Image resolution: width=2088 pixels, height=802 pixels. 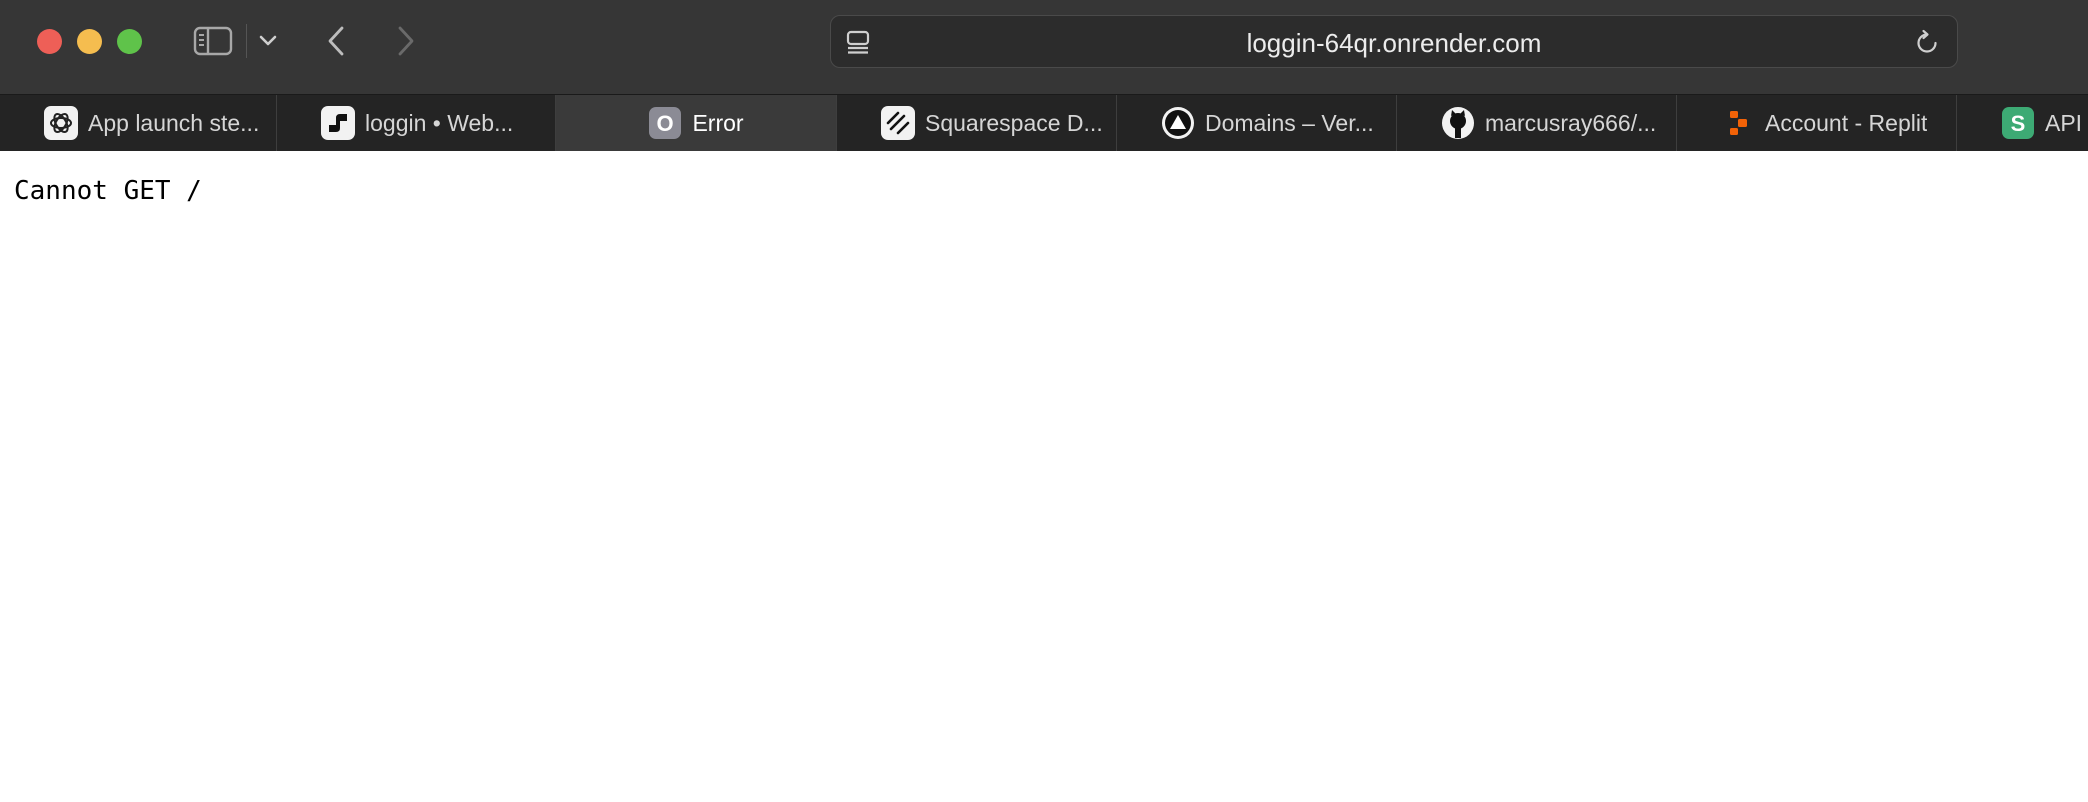 I want to click on browser-toolbar: loggin-64qr.onrender.com, so click(x=1044, y=47).